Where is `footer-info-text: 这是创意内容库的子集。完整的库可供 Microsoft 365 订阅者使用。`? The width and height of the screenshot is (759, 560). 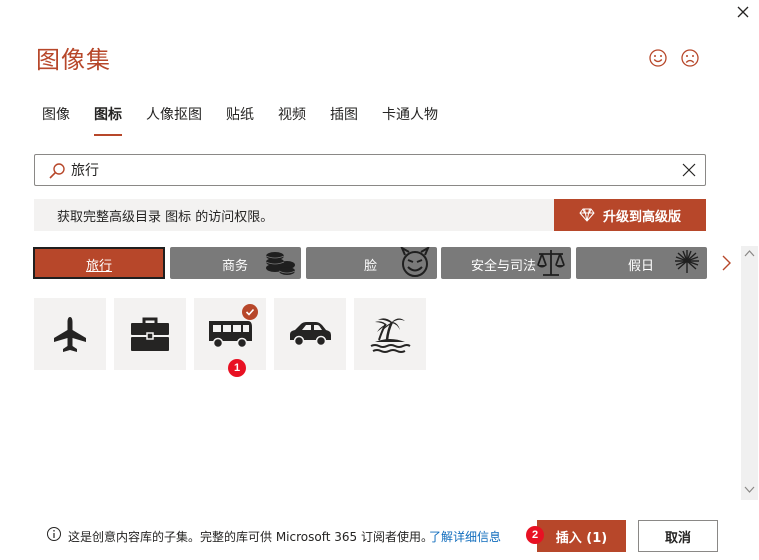 footer-info-text: 这是创意内容库的子集。完整的库可供 Microsoft 365 订阅者使用。 is located at coordinates (250, 537).